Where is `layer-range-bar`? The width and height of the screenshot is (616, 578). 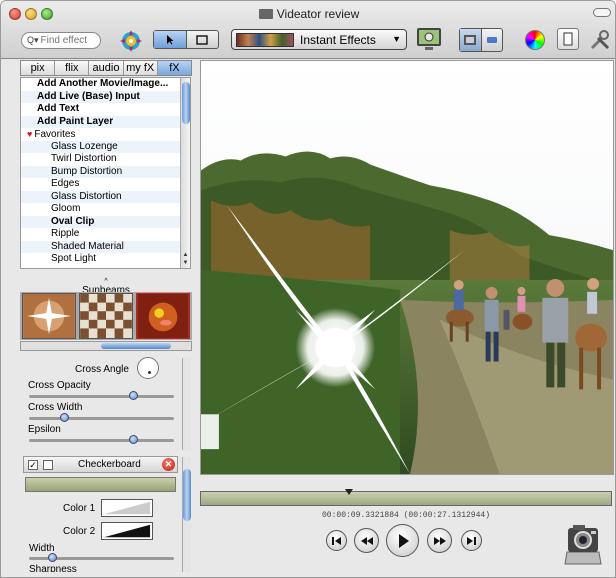
layer-range-bar is located at coordinates (100, 484).